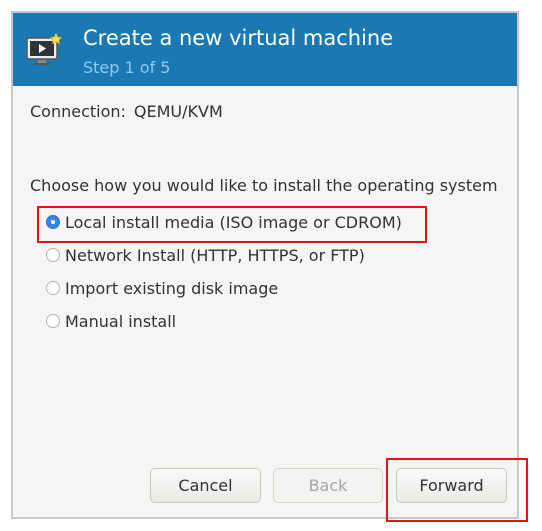 This screenshot has height=531, width=542. I want to click on option-import-disk-image: Import existing disk image, so click(162, 288).